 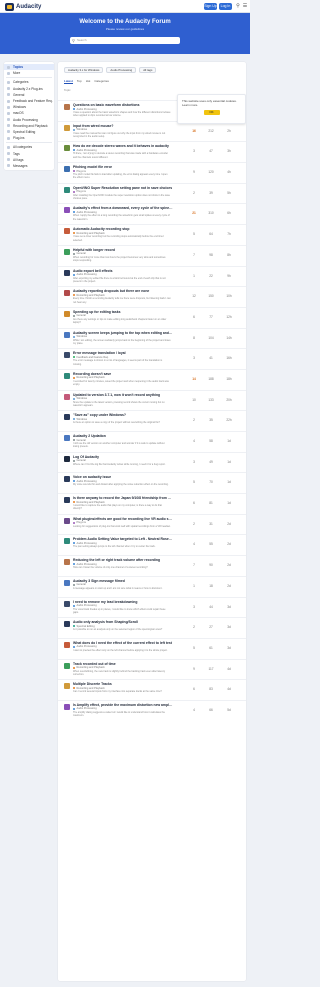 I want to click on topic-title: Audacity 3 Sign message filmed, so click(x=123, y=581).